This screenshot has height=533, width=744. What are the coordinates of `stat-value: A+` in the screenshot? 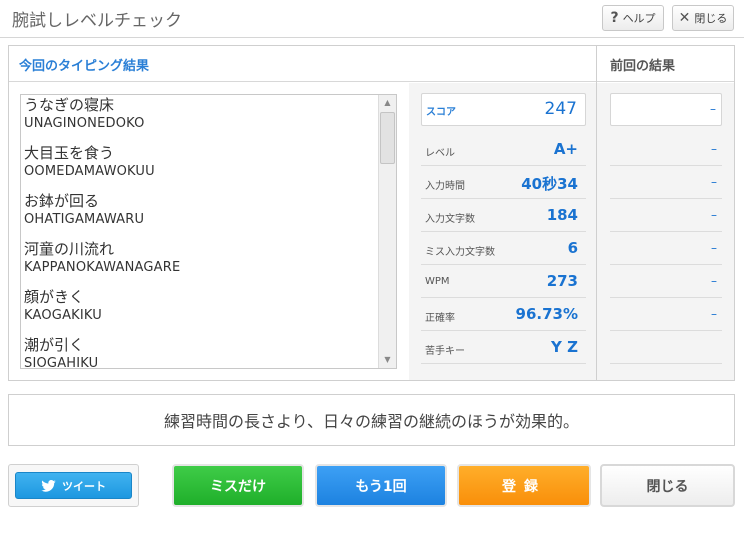 It's located at (565, 149).